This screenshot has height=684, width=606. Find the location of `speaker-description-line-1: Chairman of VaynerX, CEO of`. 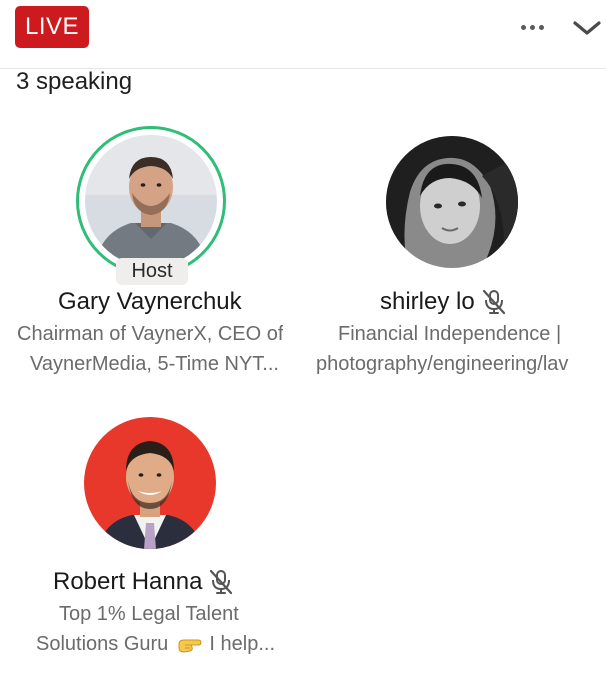

speaker-description-line-1: Chairman of VaynerX, CEO of is located at coordinates (150, 334).